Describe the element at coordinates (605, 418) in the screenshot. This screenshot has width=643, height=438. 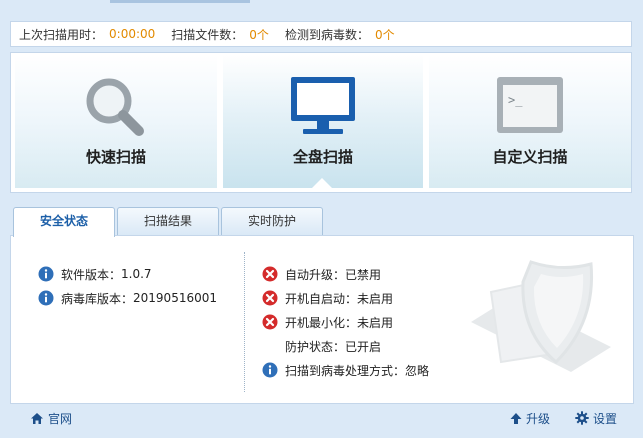
I see `settings-label: 设置` at that location.